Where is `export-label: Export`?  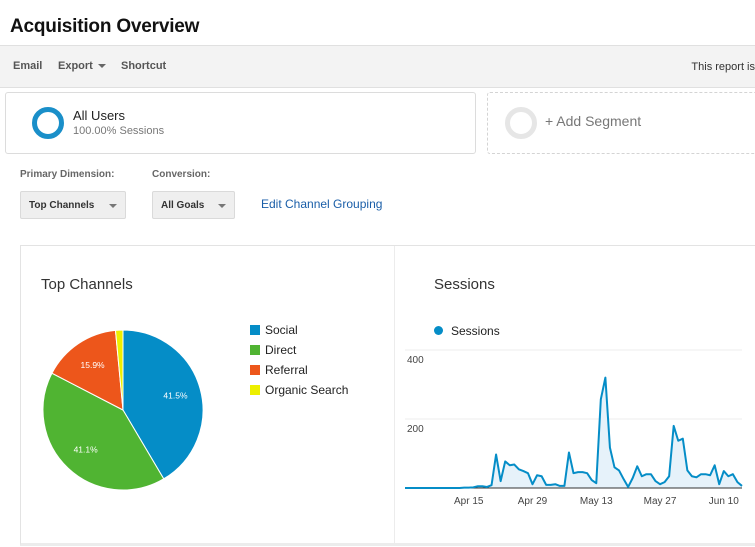 export-label: Export is located at coordinates (75, 66).